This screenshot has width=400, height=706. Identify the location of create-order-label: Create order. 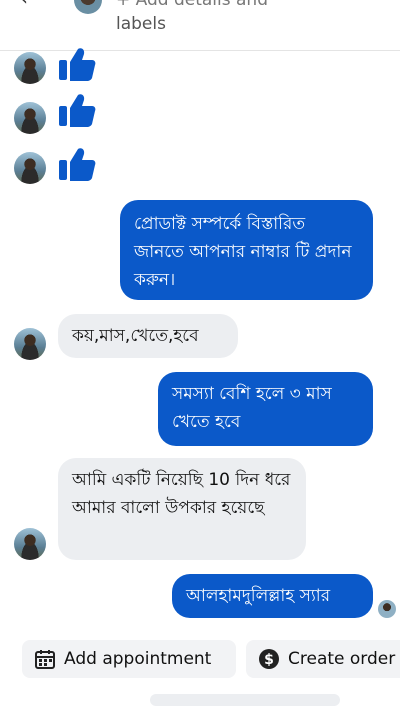
(342, 659).